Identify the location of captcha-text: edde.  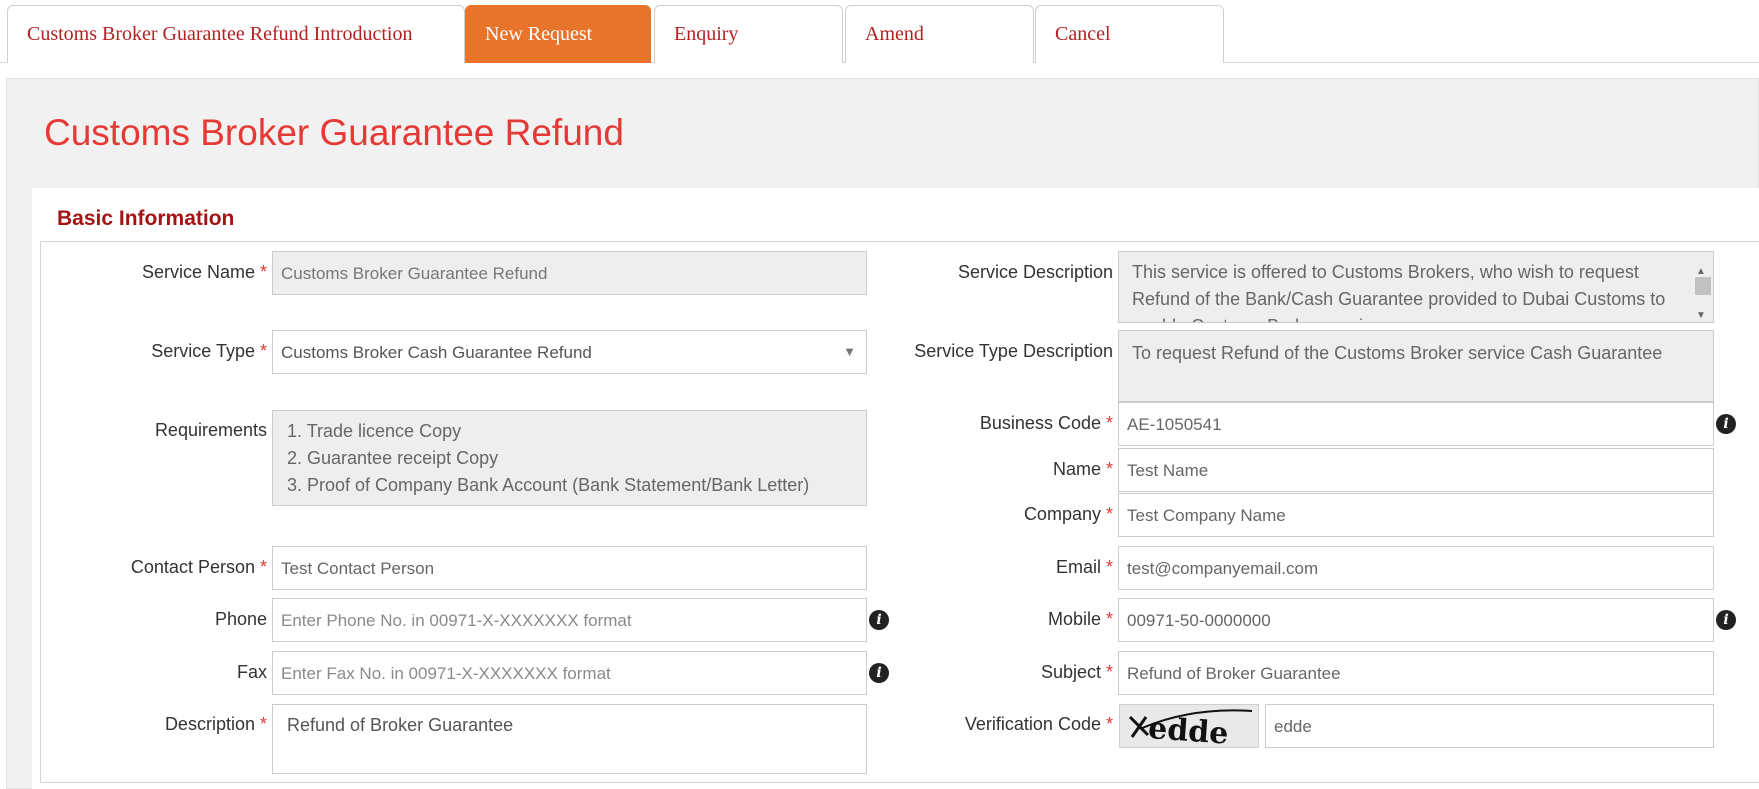
(1188, 729).